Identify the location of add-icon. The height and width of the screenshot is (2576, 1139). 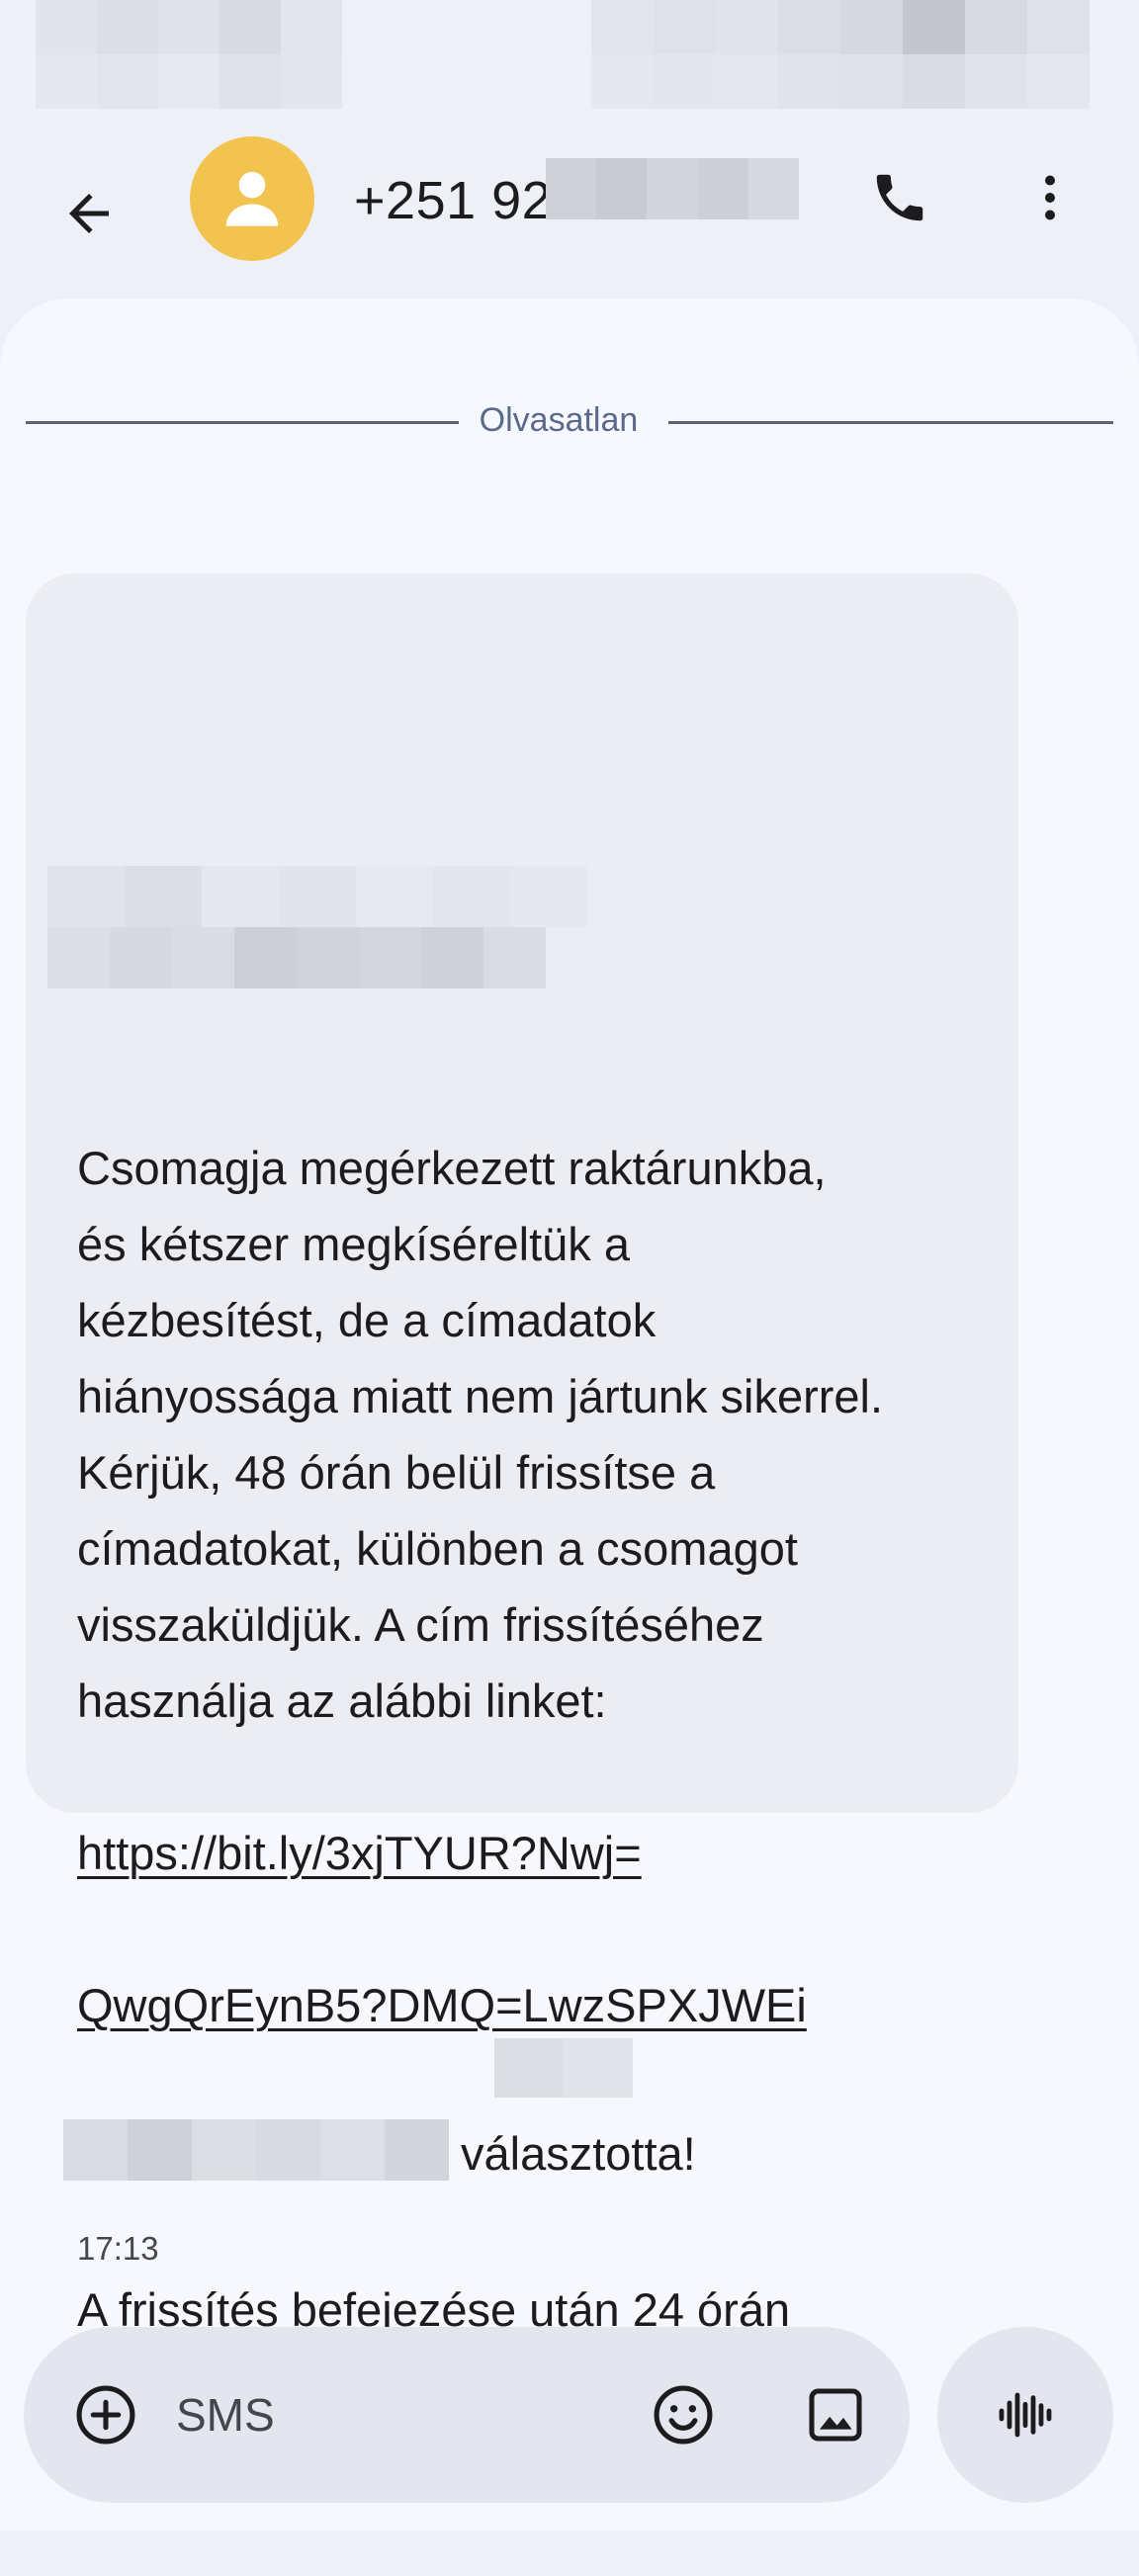
(105, 2415).